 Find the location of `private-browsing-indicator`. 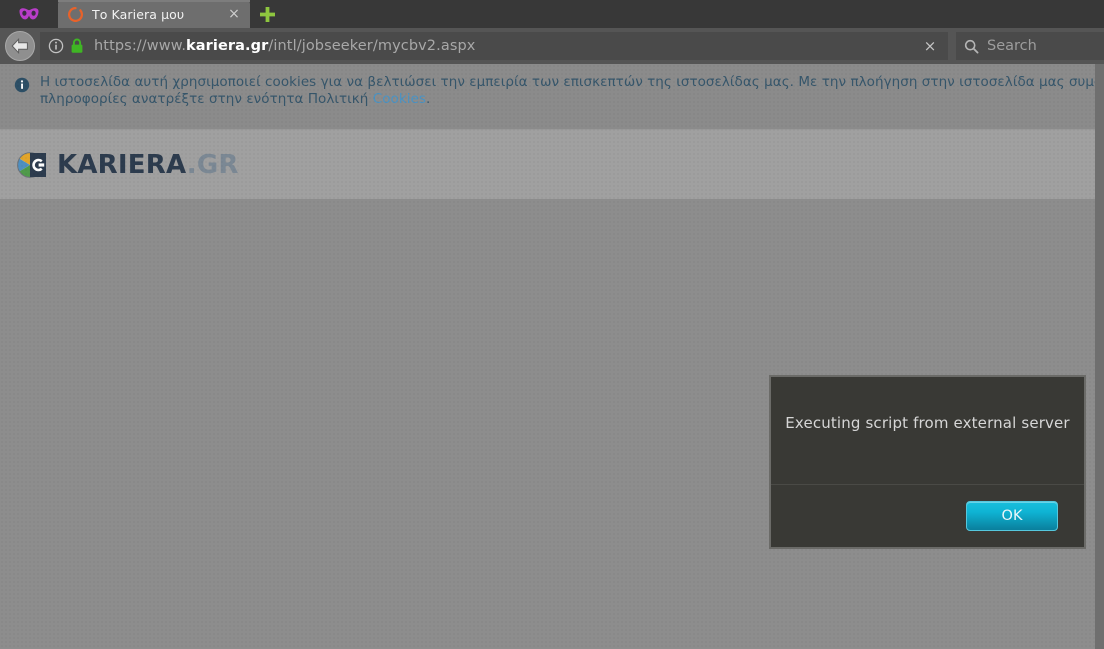

private-browsing-indicator is located at coordinates (29, 14).